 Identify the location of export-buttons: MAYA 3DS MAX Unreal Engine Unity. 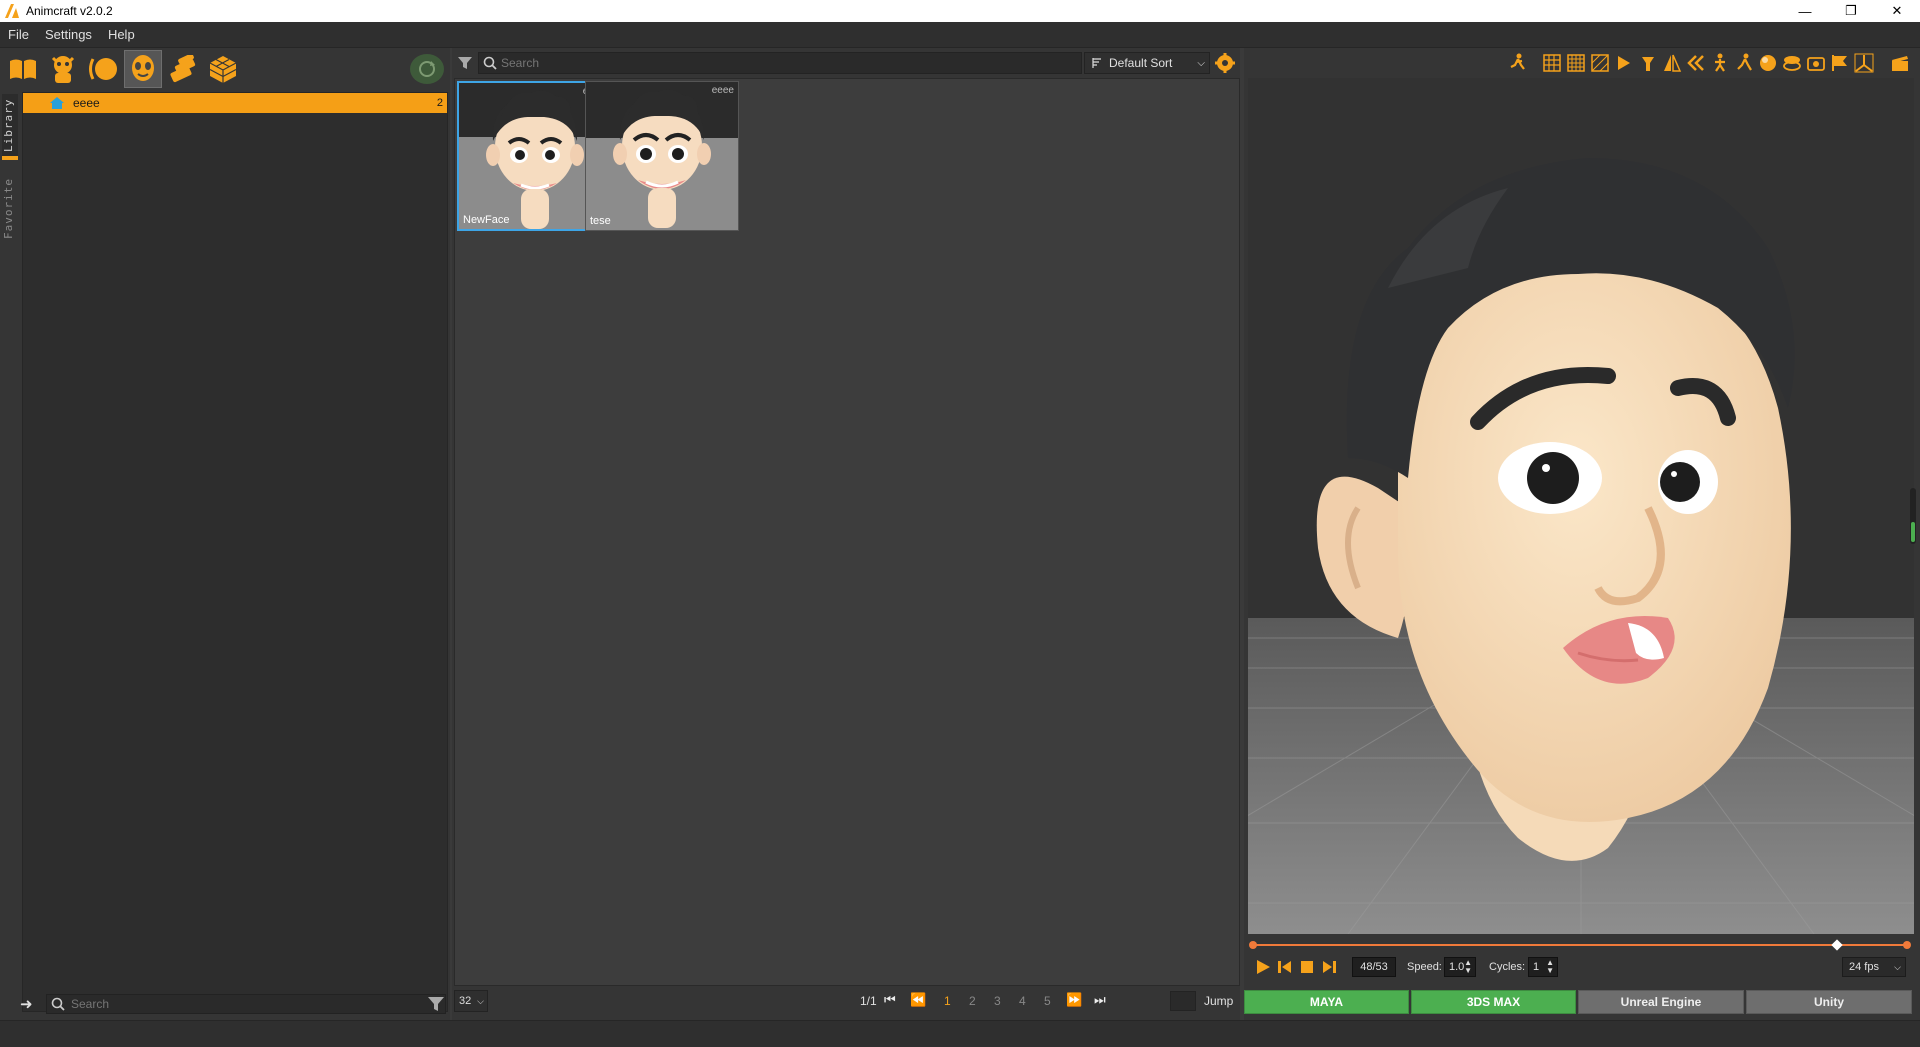
(1582, 1003).